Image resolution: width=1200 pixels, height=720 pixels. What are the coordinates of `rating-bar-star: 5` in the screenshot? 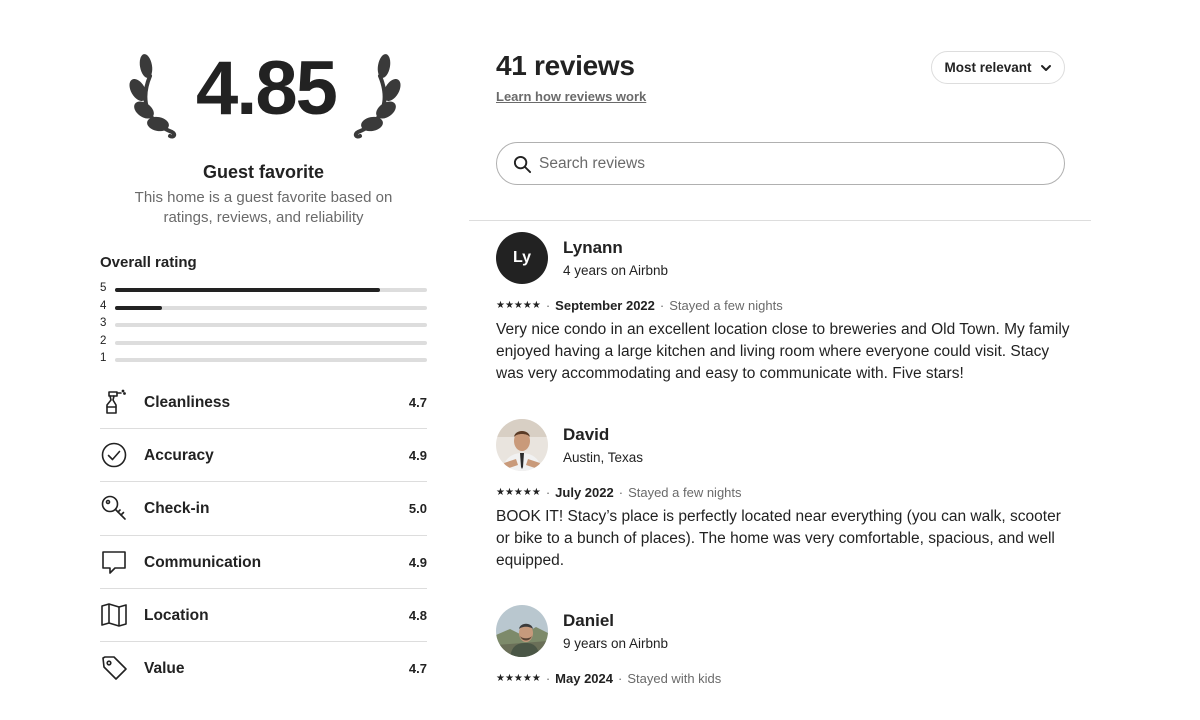 It's located at (103, 288).